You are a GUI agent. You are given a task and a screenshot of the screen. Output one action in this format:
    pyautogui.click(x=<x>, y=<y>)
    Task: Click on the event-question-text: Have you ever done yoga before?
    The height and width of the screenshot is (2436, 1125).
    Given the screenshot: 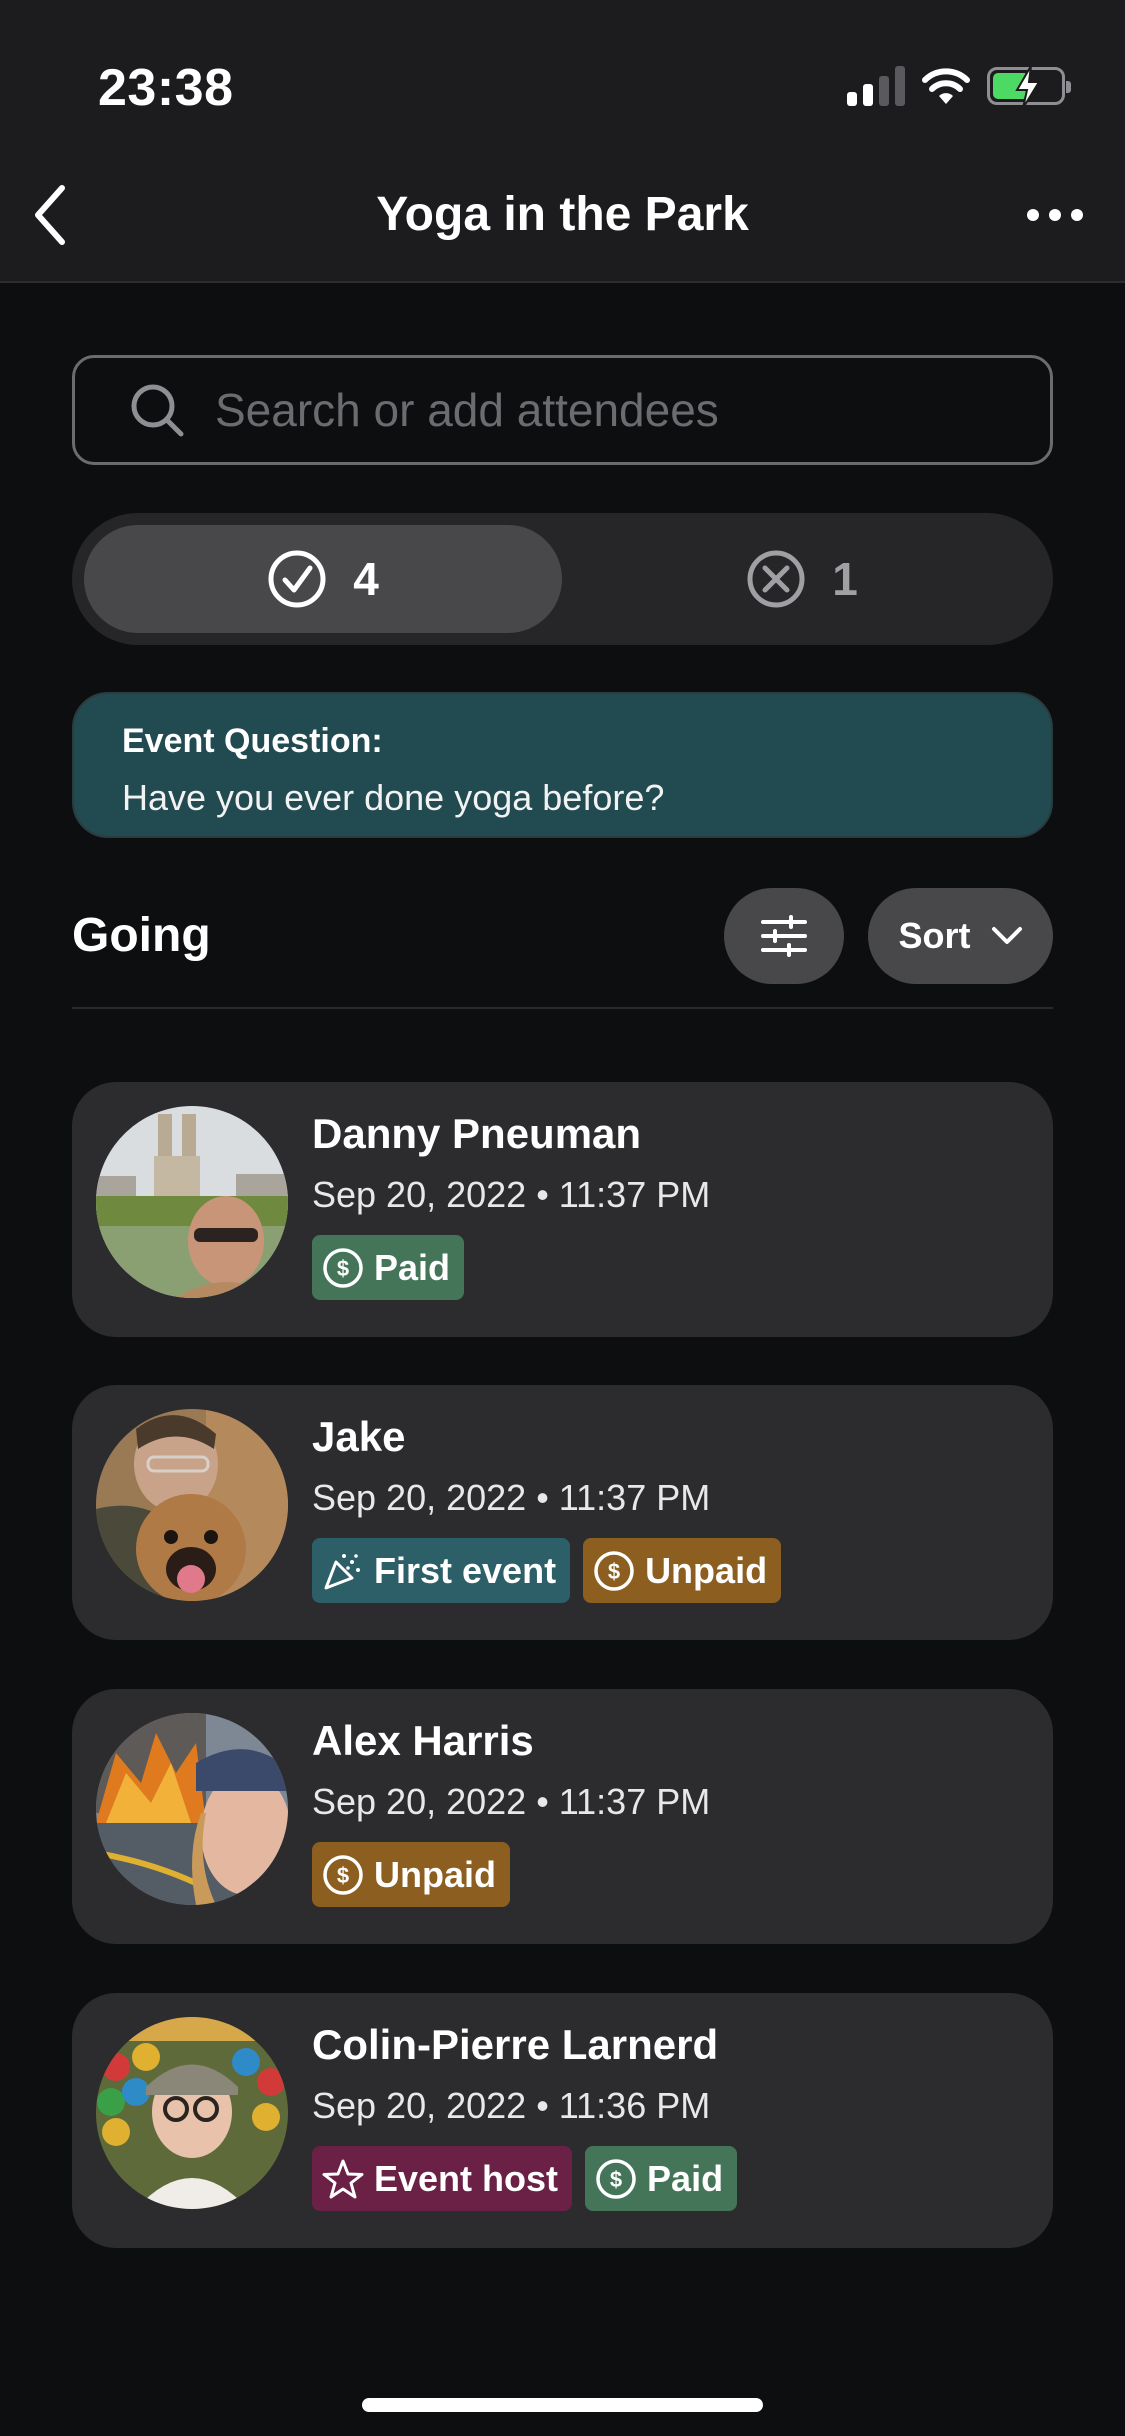 What is the action you would take?
    pyautogui.click(x=393, y=797)
    